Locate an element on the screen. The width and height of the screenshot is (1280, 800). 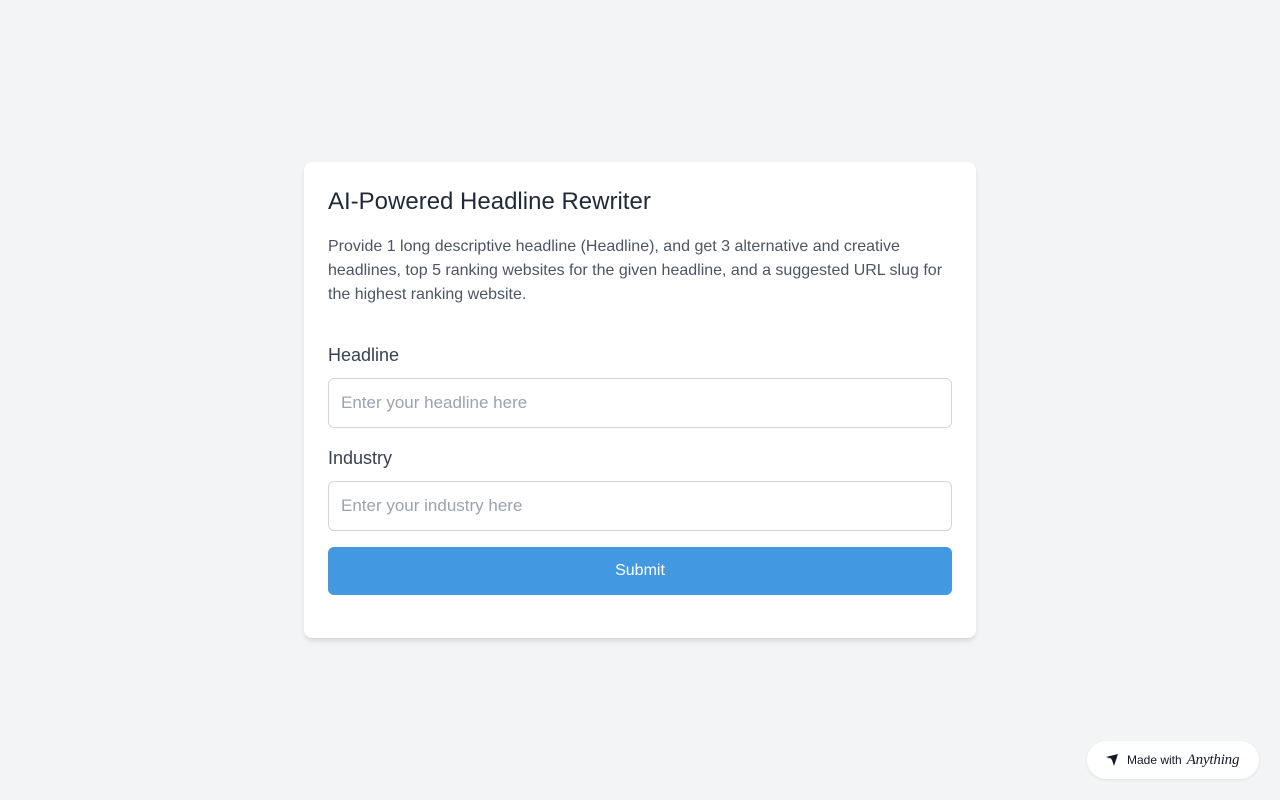
industry-label: Industry is located at coordinates (360, 458).